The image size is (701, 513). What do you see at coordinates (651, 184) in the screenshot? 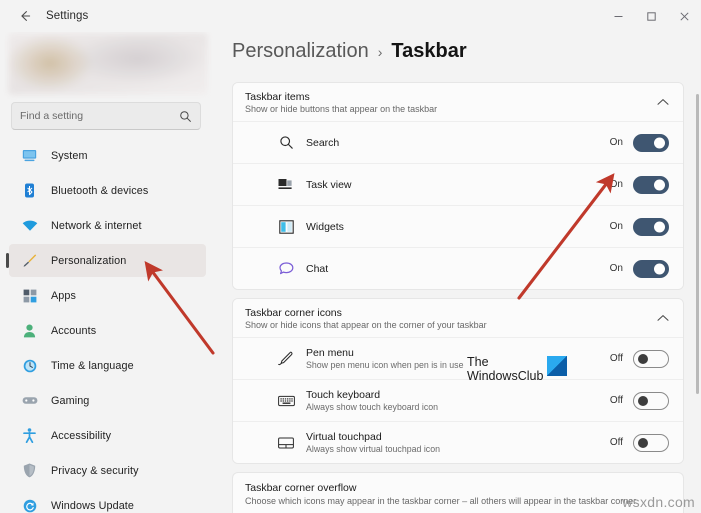
I see `toggle-task-view` at bounding box center [651, 184].